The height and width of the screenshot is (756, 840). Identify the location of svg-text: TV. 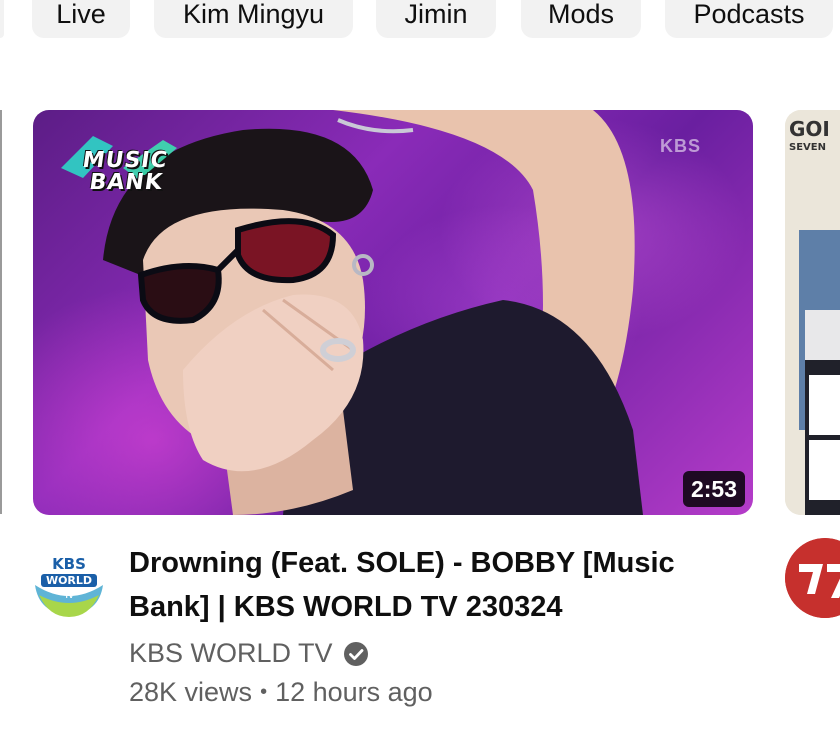
(69, 596).